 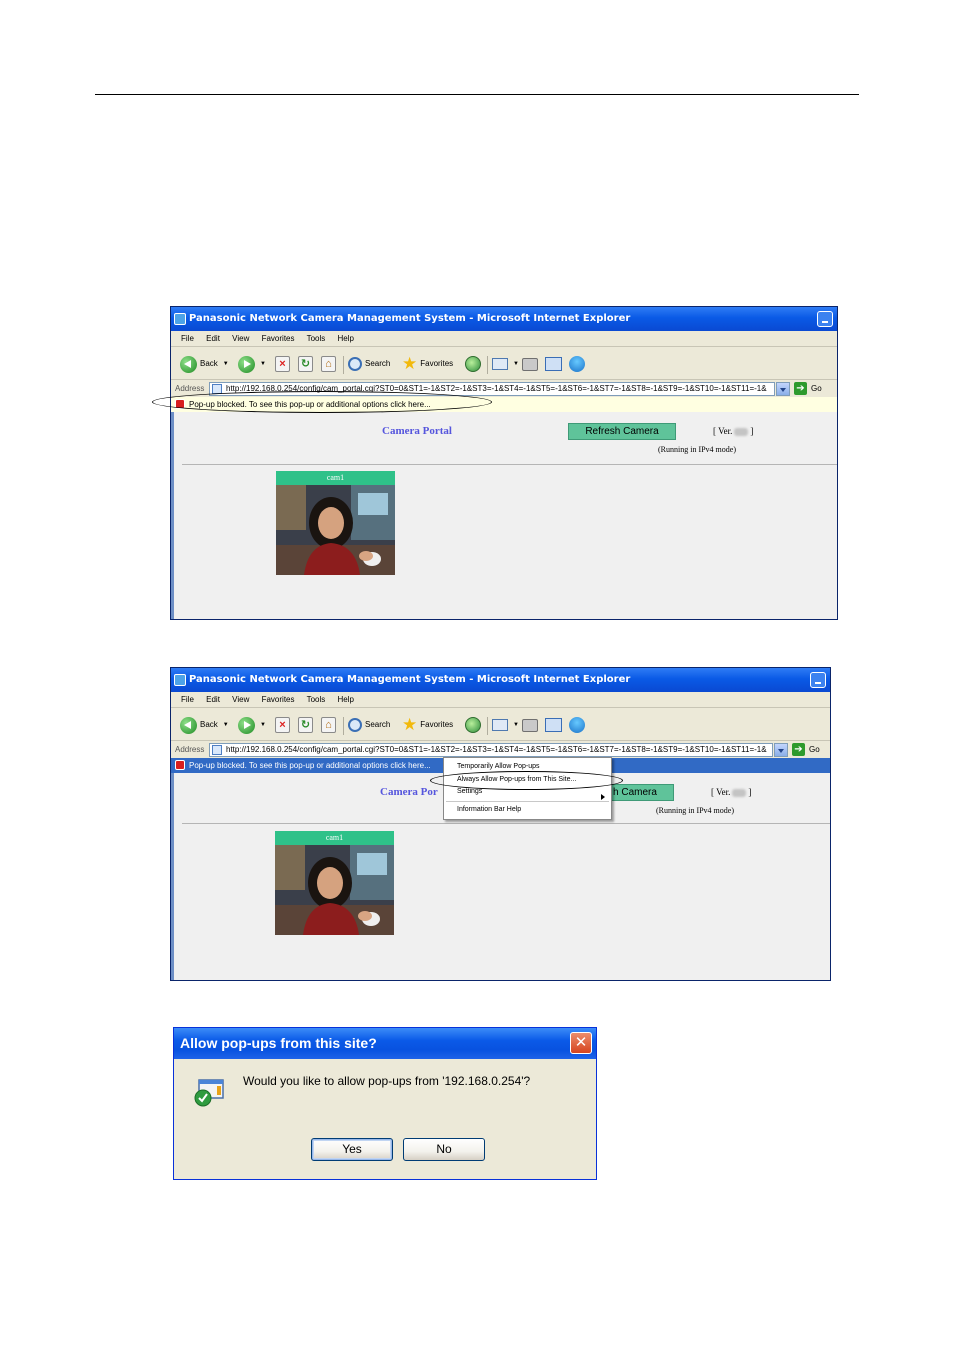 I want to click on page-top-rule, so click(x=477, y=94).